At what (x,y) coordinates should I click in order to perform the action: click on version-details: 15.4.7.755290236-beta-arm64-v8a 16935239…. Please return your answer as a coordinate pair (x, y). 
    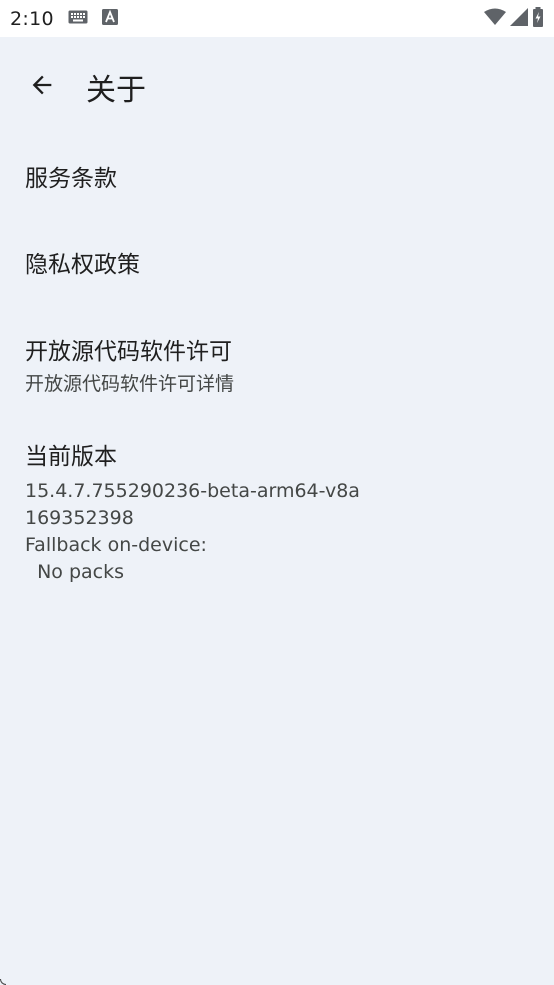
    Looking at the image, I should click on (289, 532).